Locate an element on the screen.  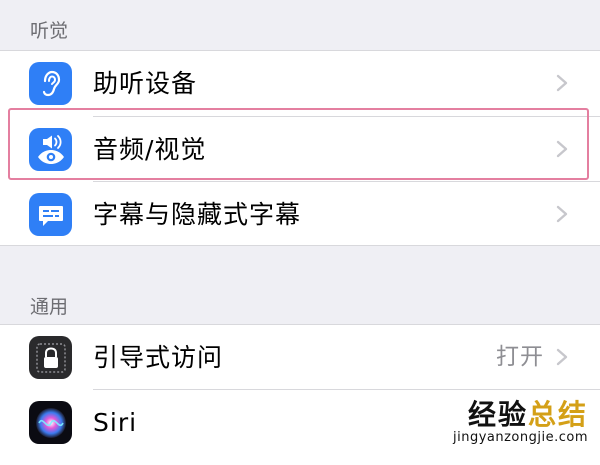
watermark-logo: 经验总结 jingyanzongjie.com is located at coordinates (520, 421).